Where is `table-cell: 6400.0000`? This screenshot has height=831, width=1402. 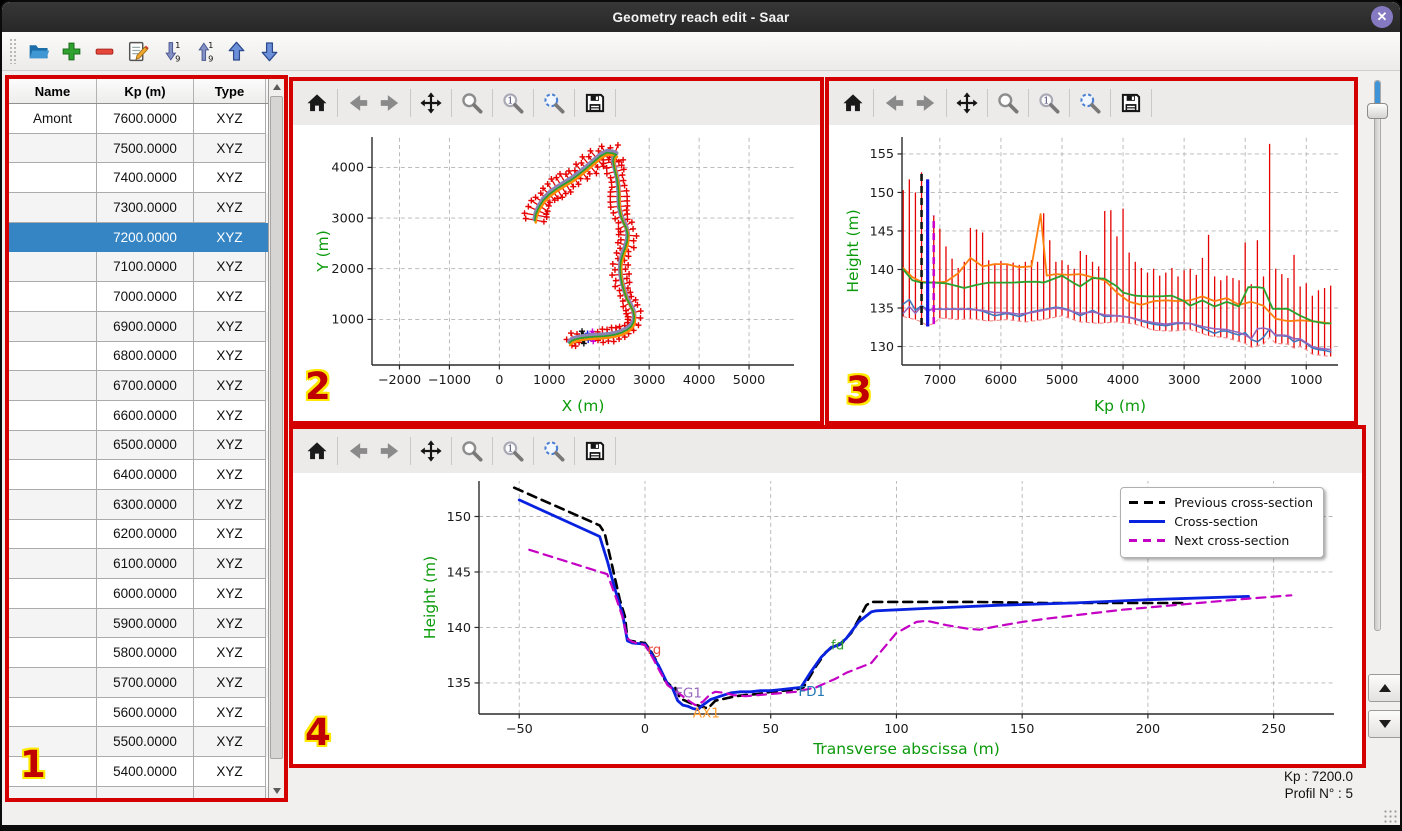
table-cell: 6400.0000 is located at coordinates (145, 475).